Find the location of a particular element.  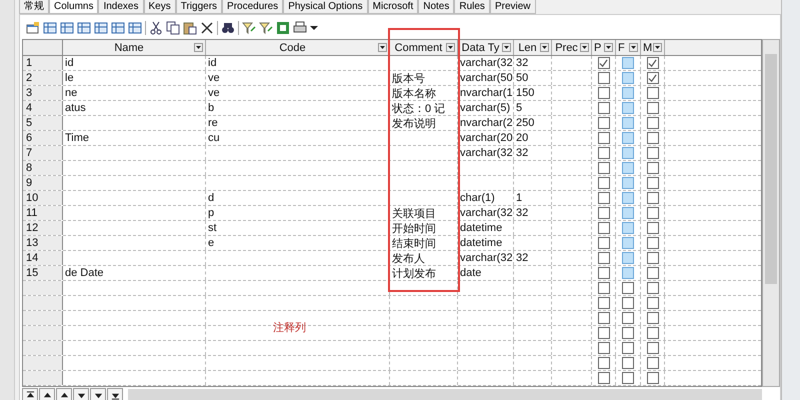

tab: Microsoft is located at coordinates (393, 7).